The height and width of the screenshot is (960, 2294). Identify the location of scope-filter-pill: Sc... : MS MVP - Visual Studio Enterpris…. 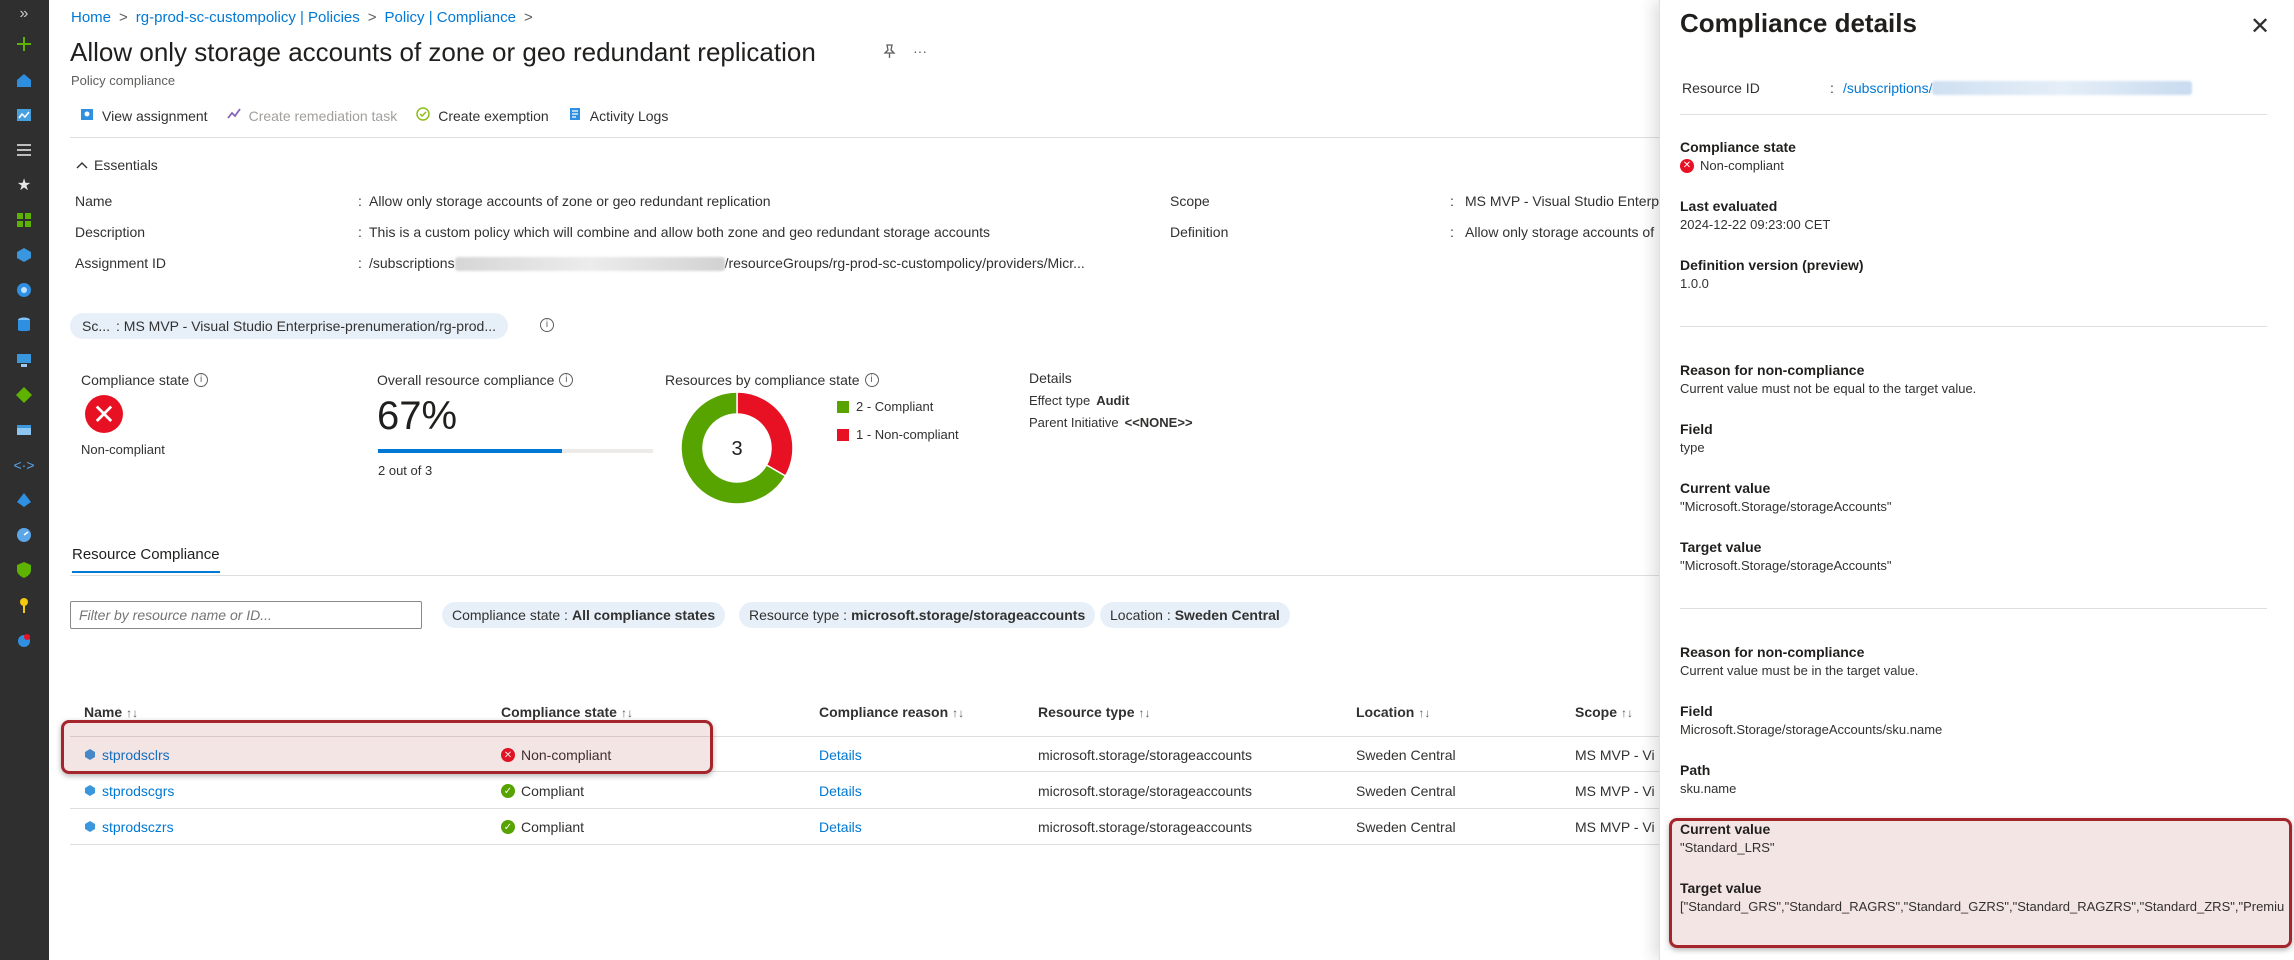
(289, 326).